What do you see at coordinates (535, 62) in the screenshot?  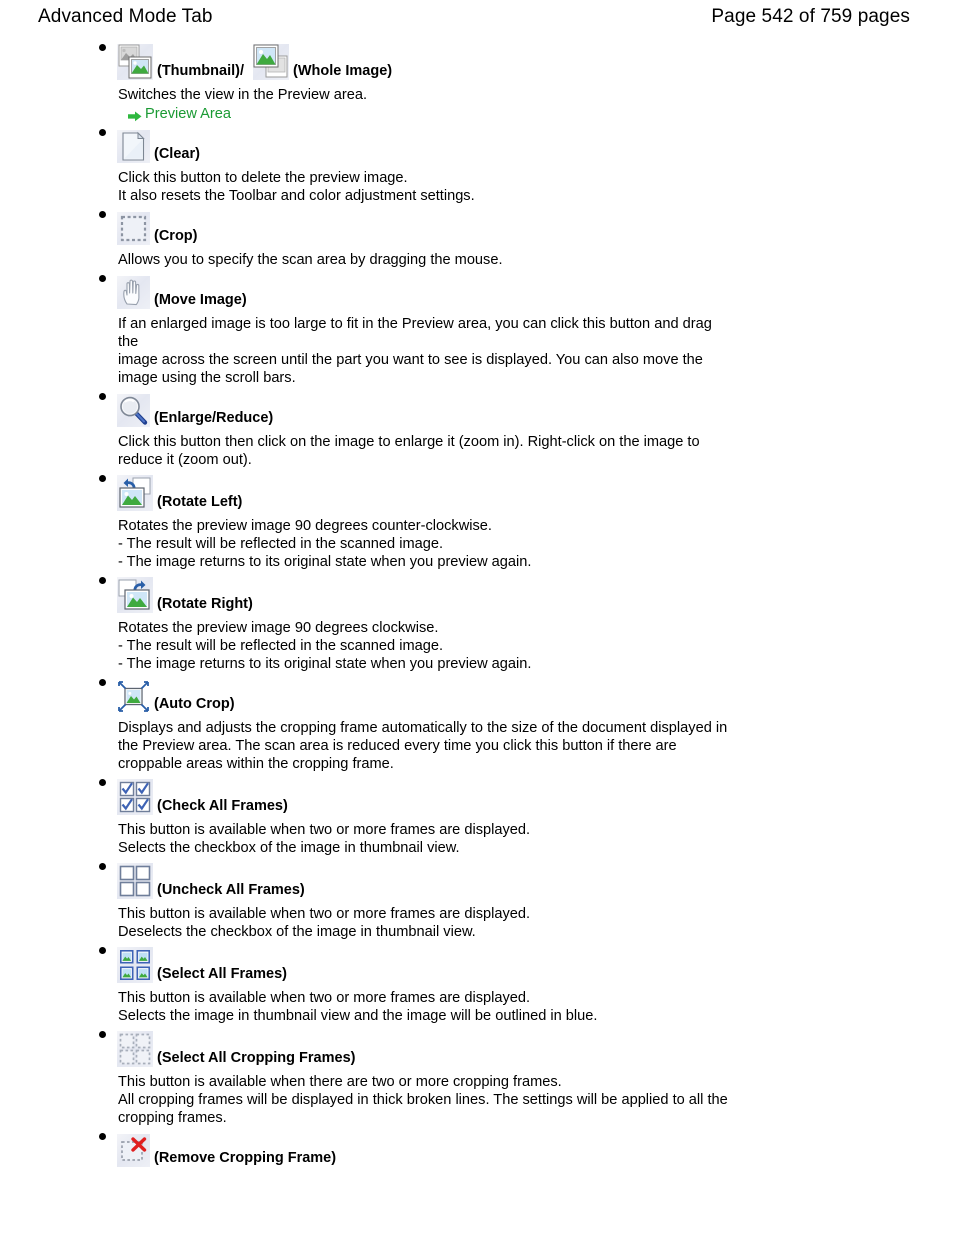 I see `entry-heading: (Thumbnail)/ (Whole Image)` at bounding box center [535, 62].